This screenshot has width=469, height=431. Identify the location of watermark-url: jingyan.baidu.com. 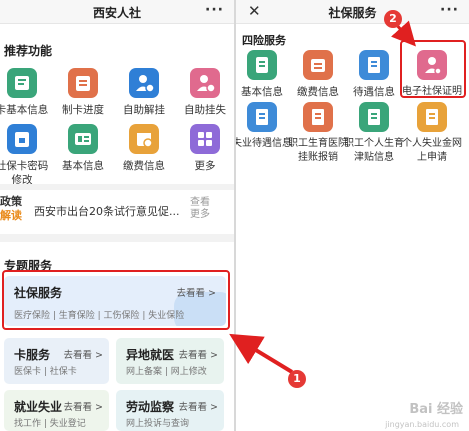
(422, 424).